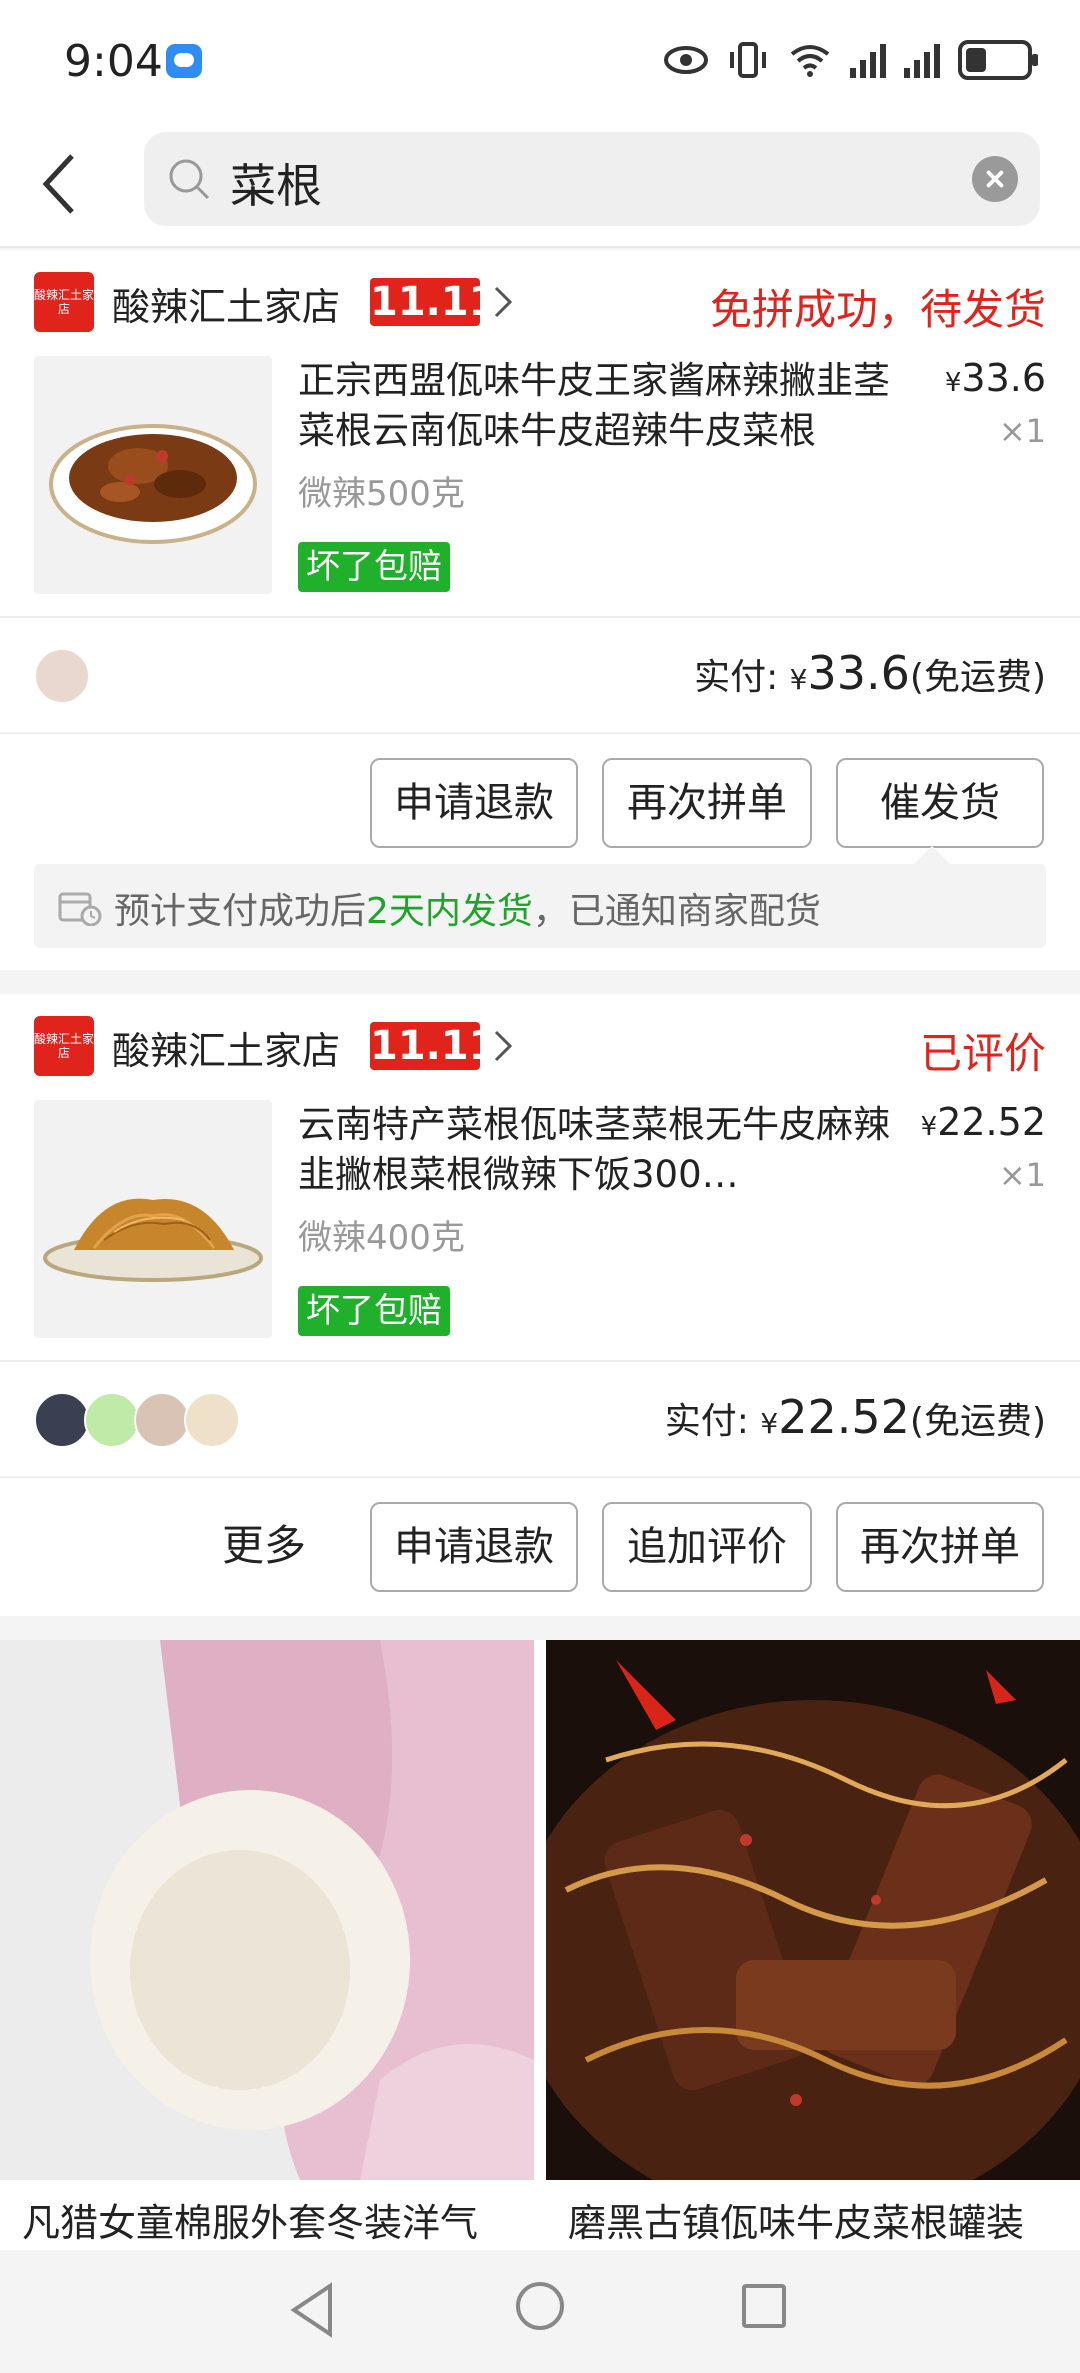 Image resolution: width=1080 pixels, height=2373 pixels. I want to click on order-status: 免拼成功，待发货, so click(877, 309).